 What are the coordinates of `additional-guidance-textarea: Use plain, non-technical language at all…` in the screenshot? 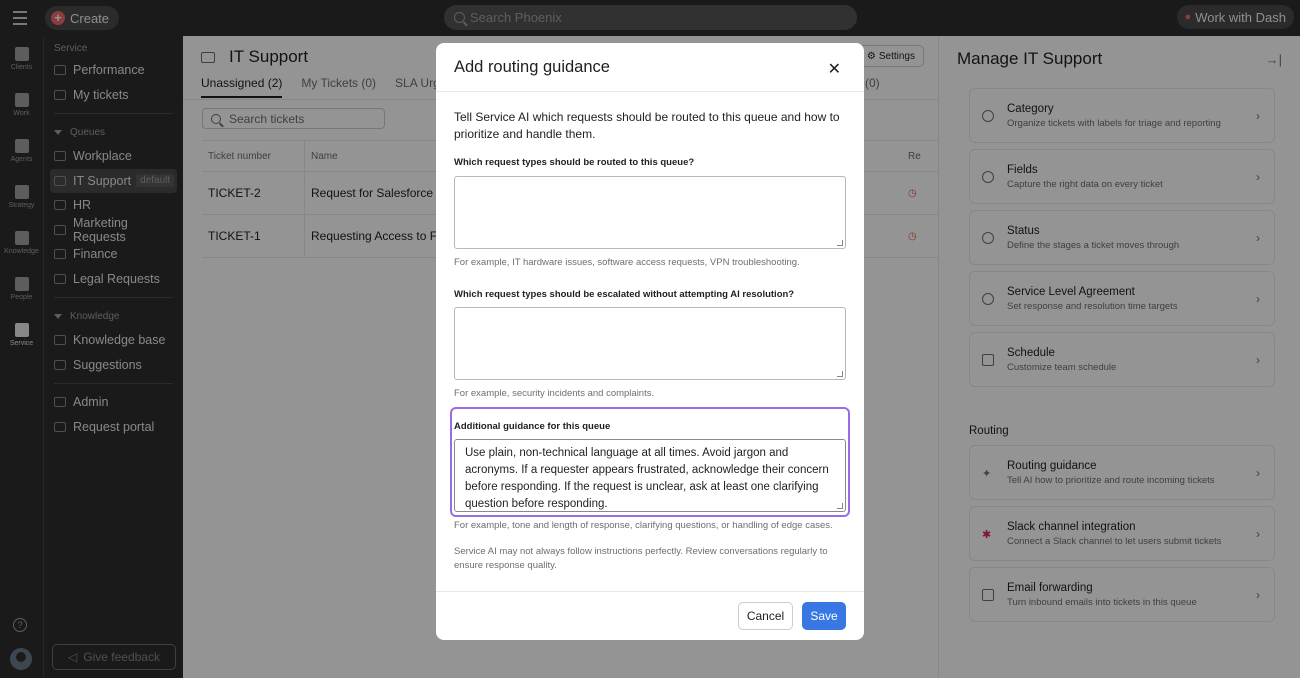 It's located at (650, 475).